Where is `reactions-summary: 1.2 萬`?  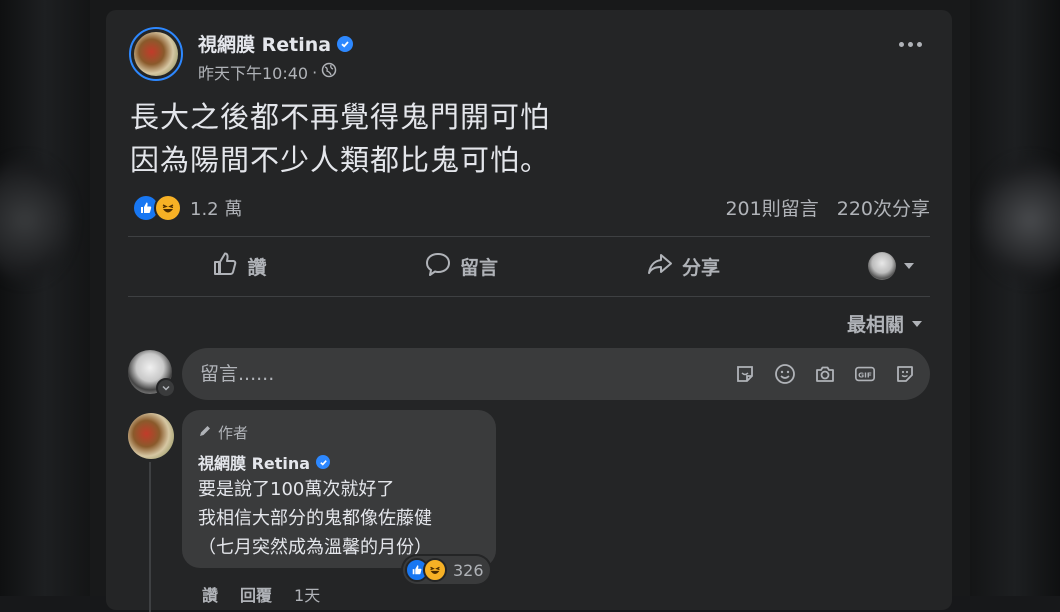 reactions-summary: 1.2 萬 is located at coordinates (187, 208).